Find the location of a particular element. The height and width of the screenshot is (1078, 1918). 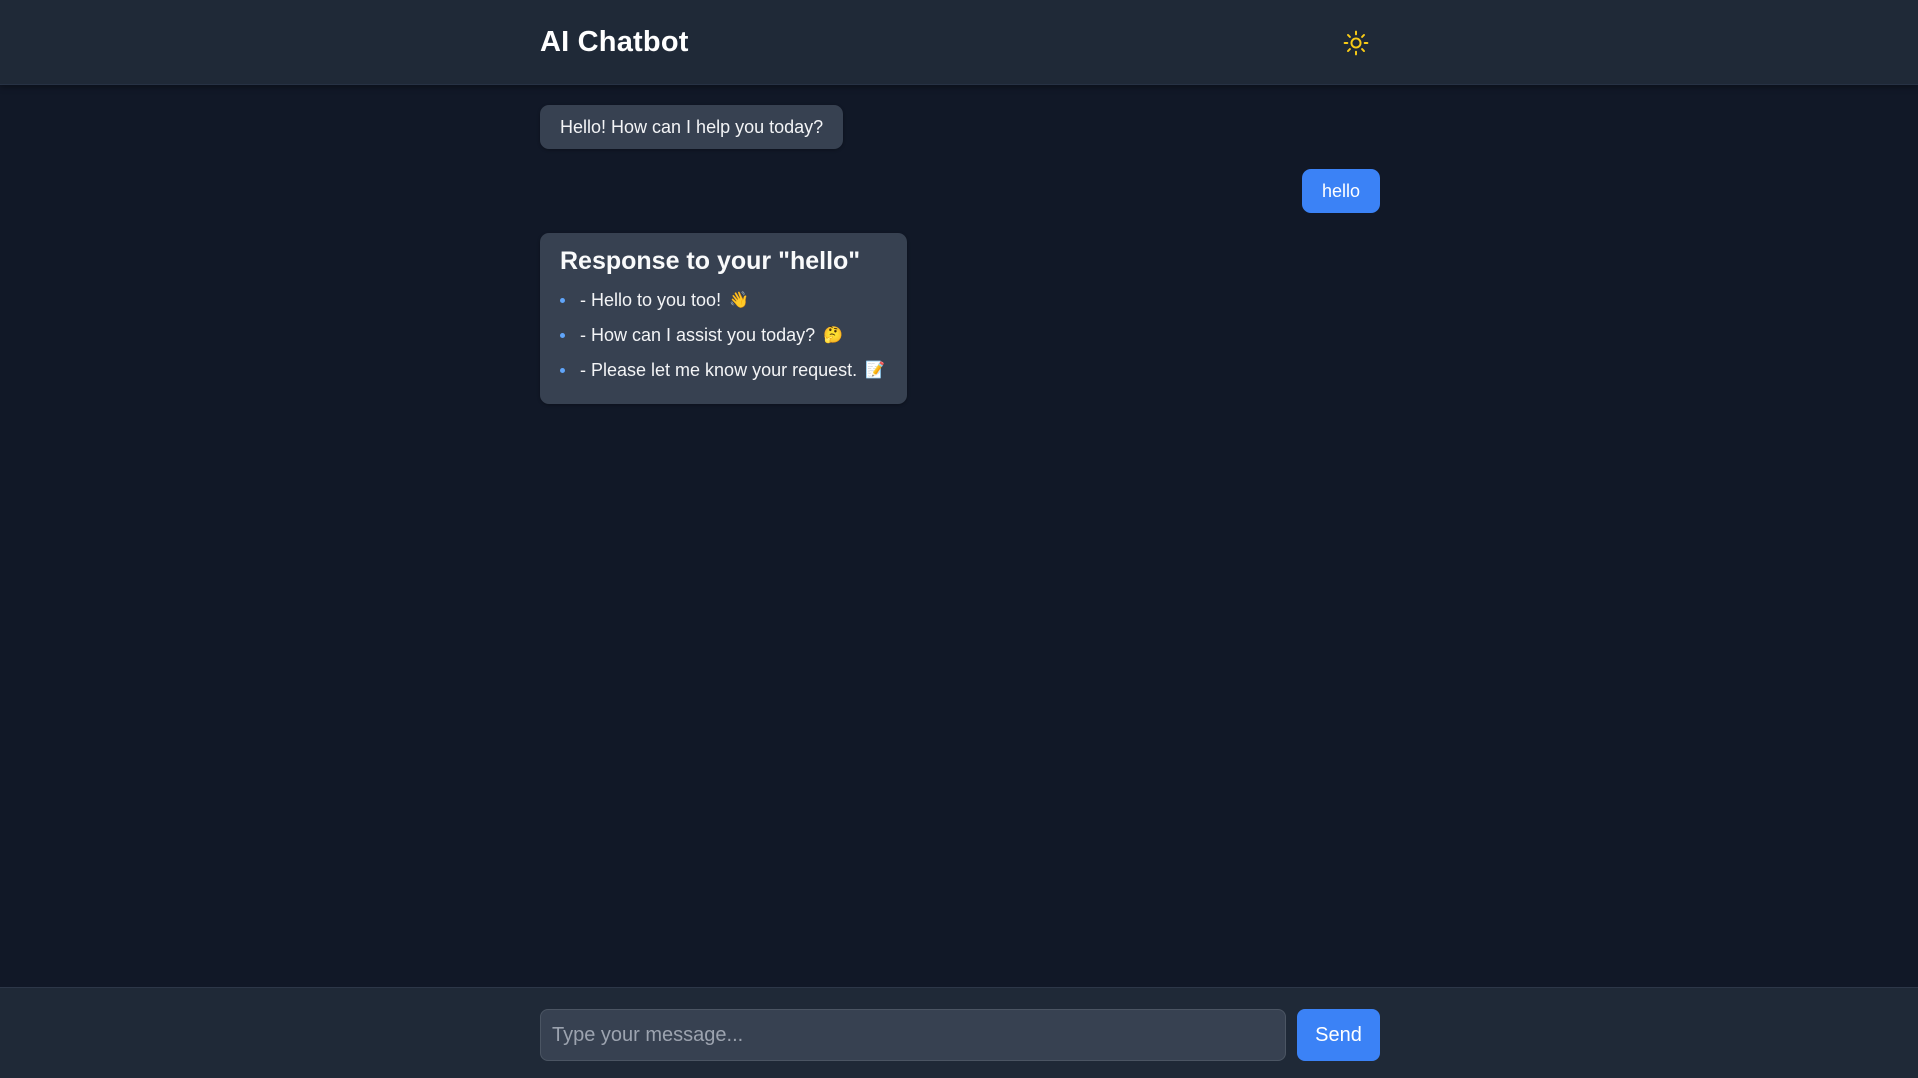

app-header: AI Chatbot is located at coordinates (959, 42).